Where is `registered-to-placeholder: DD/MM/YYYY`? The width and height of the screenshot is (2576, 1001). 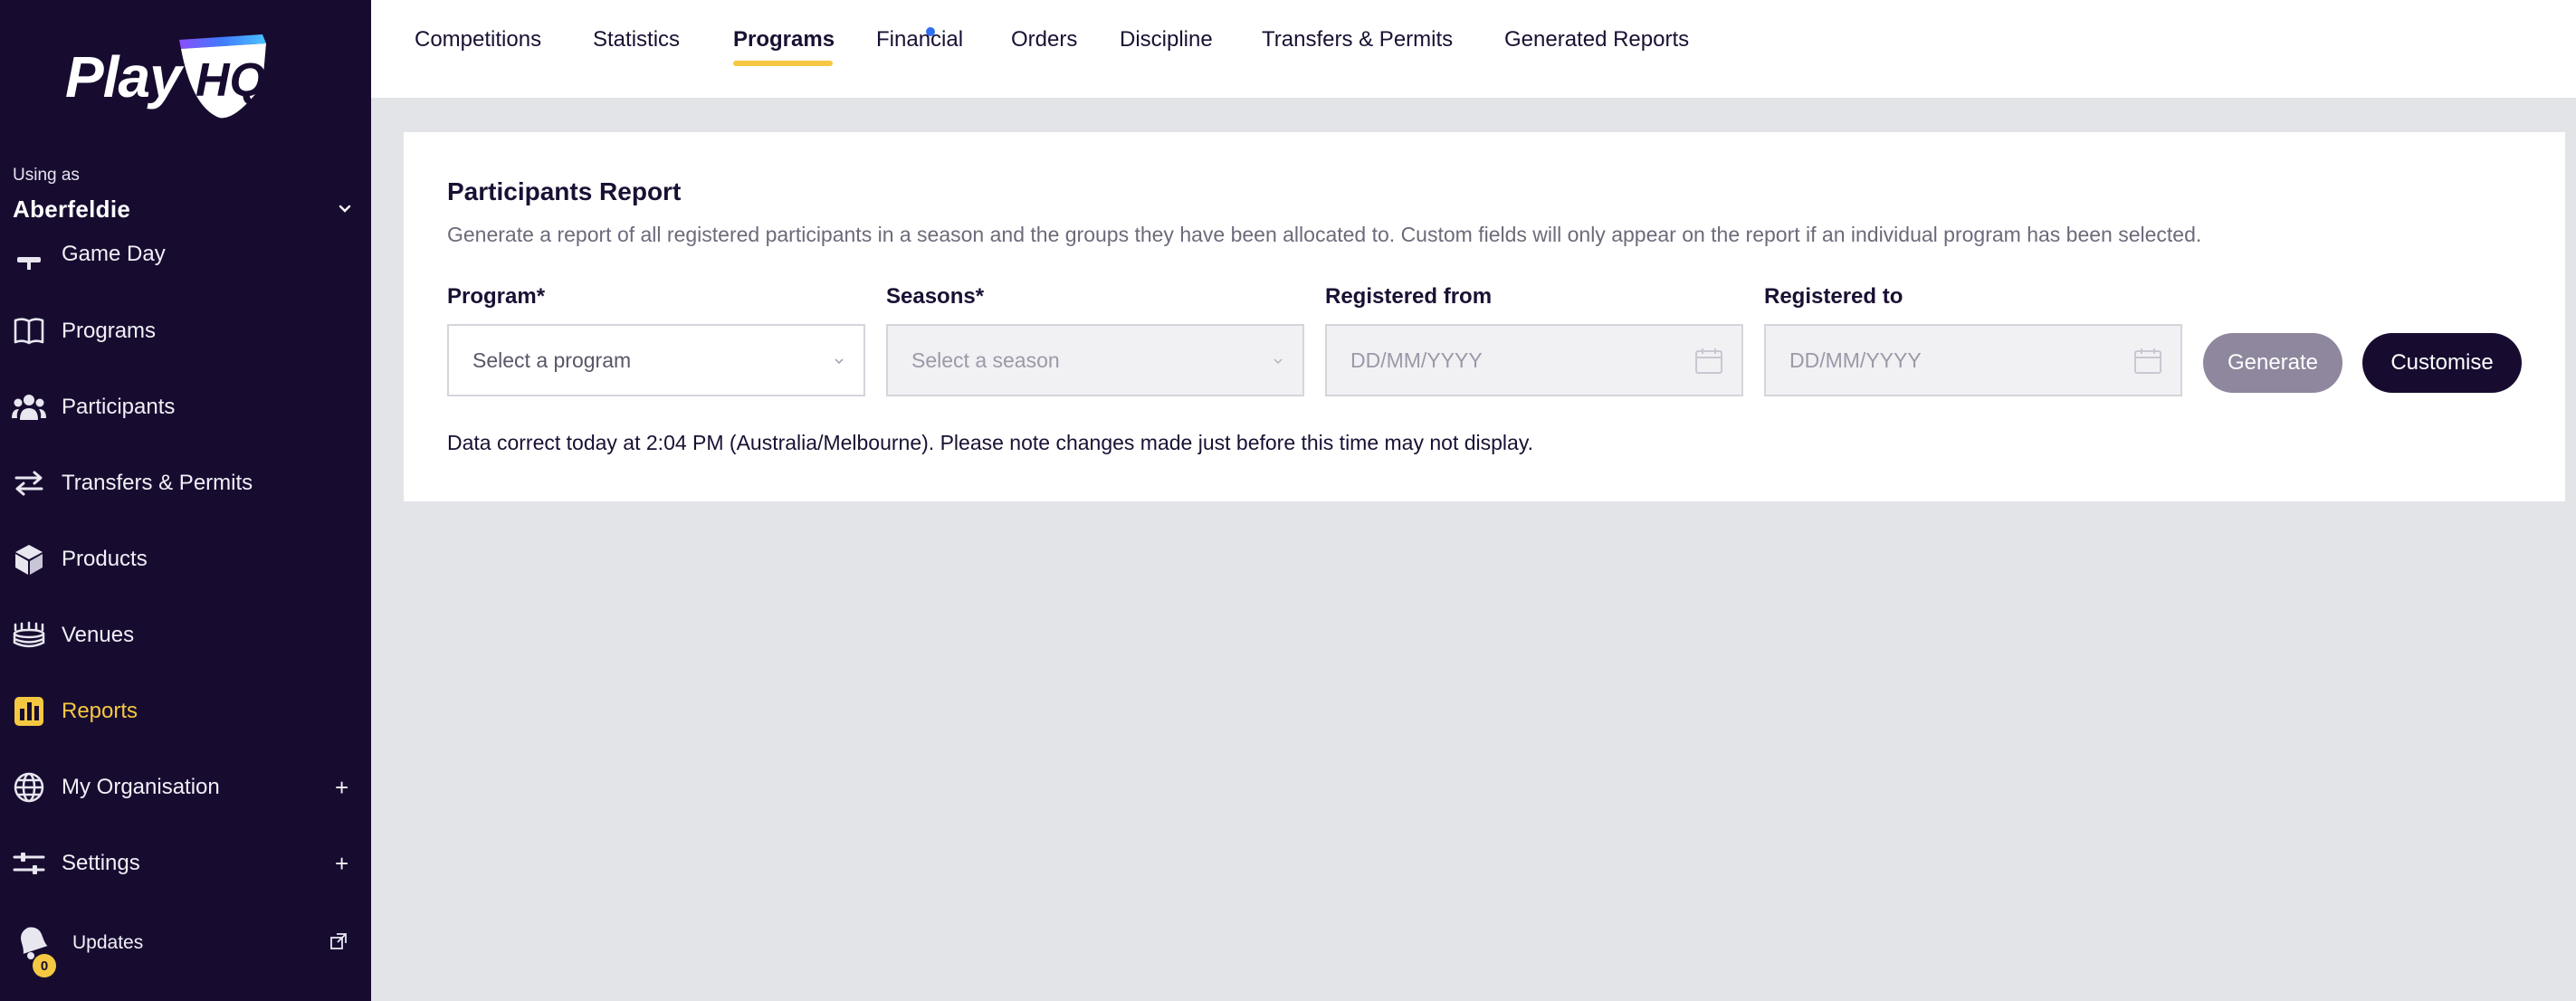 registered-to-placeholder: DD/MM/YYYY is located at coordinates (1856, 360).